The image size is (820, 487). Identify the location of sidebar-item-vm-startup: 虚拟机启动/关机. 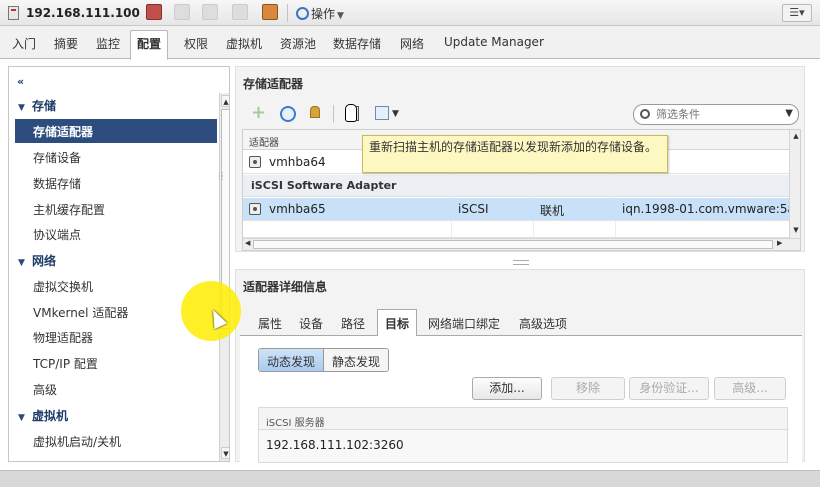
(77, 441).